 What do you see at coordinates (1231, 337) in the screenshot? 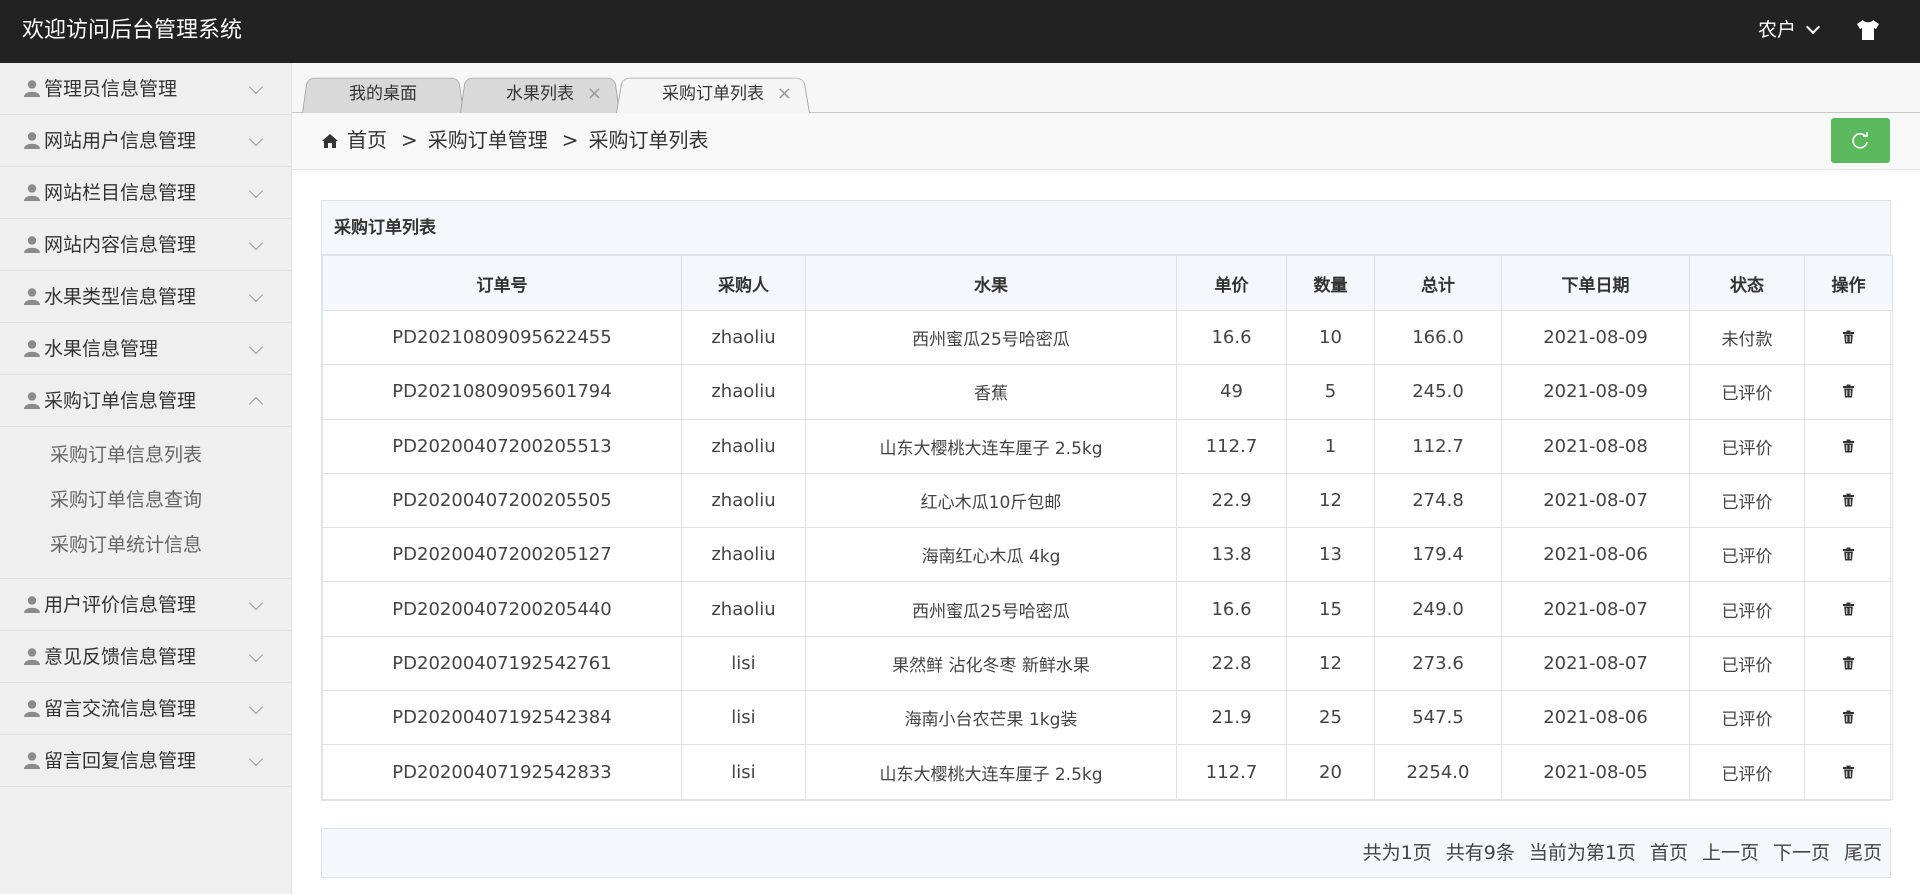
I see `table-cell: 16.6` at bounding box center [1231, 337].